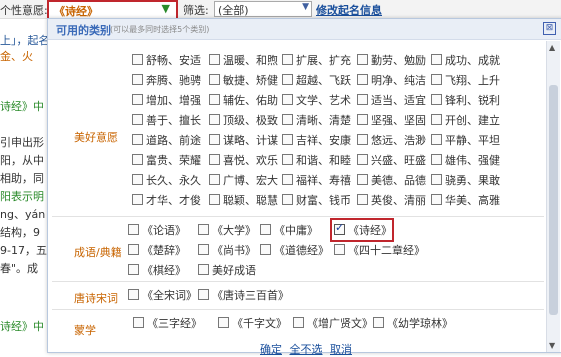 The width and height of the screenshot is (561, 357). I want to click on category-option: 谋略、计谋, so click(243, 140).